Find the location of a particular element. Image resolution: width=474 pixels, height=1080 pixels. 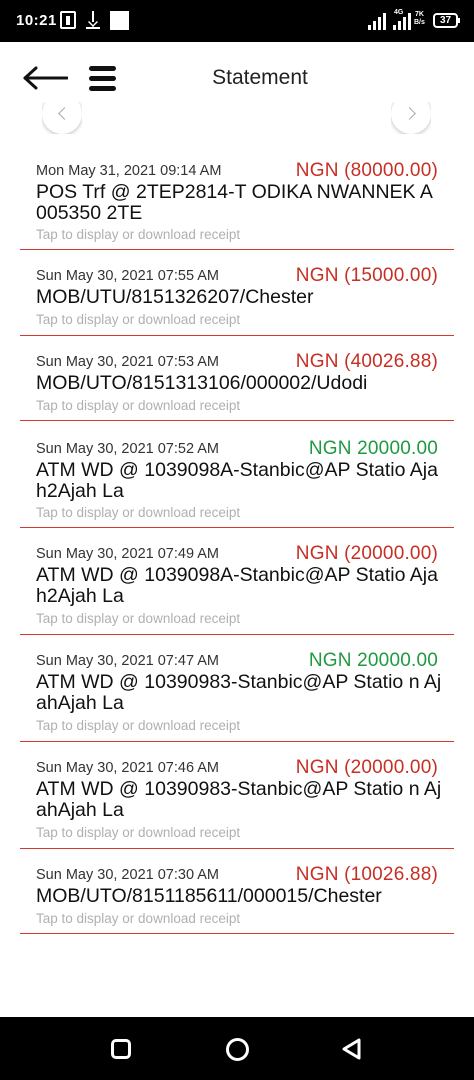

transaction-description: MOB/UTO/8151313106/000002/Udodi is located at coordinates (202, 383).